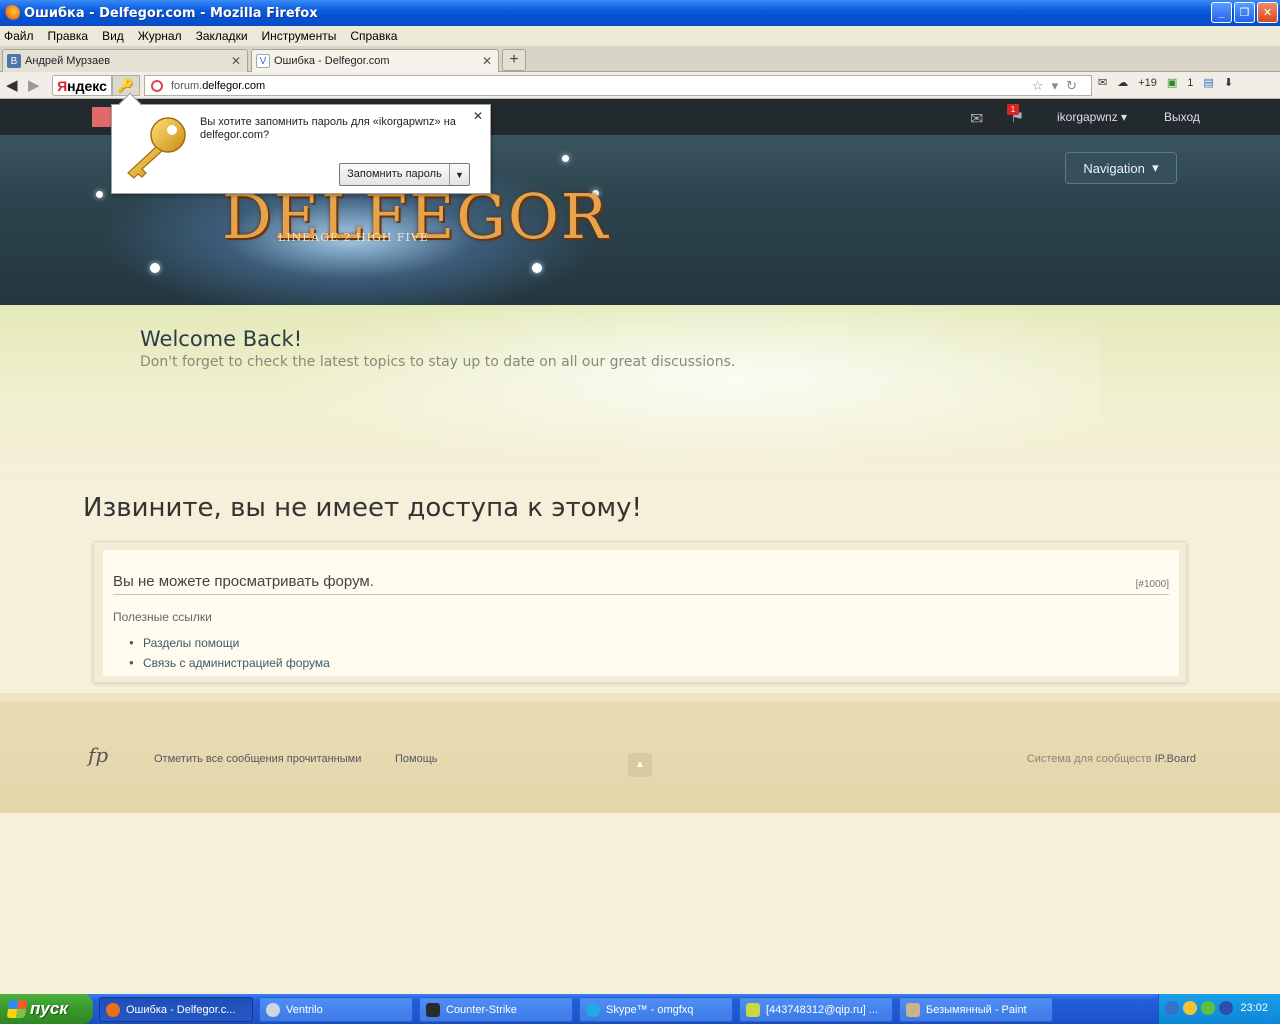  I want to click on remember-password-label: Запомнить пароль, so click(395, 174).